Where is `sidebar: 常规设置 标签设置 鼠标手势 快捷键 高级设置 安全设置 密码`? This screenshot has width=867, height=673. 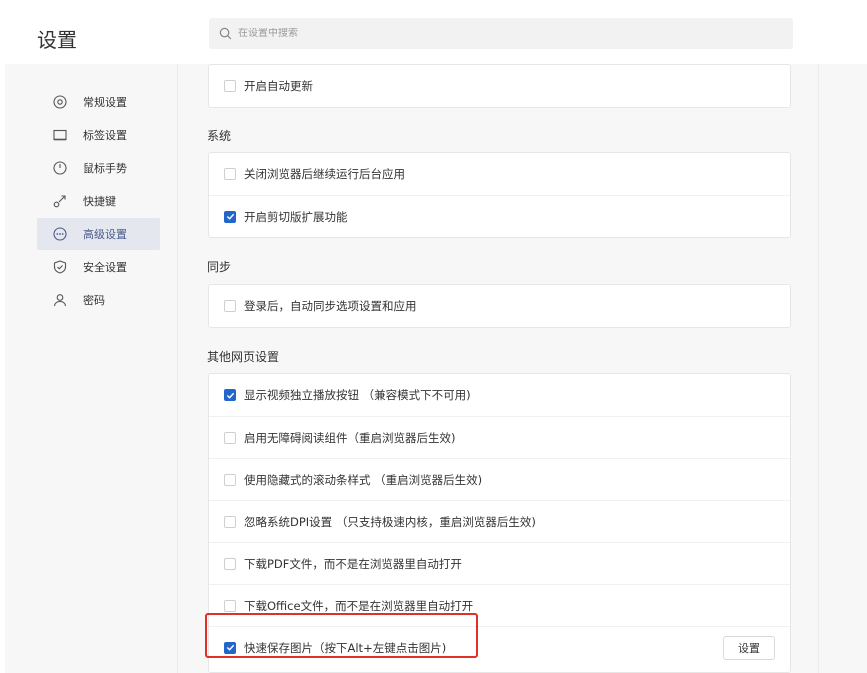
sidebar: 常规设置 标签设置 鼠标手势 快捷键 高级设置 安全设置 密码 is located at coordinates (98, 201).